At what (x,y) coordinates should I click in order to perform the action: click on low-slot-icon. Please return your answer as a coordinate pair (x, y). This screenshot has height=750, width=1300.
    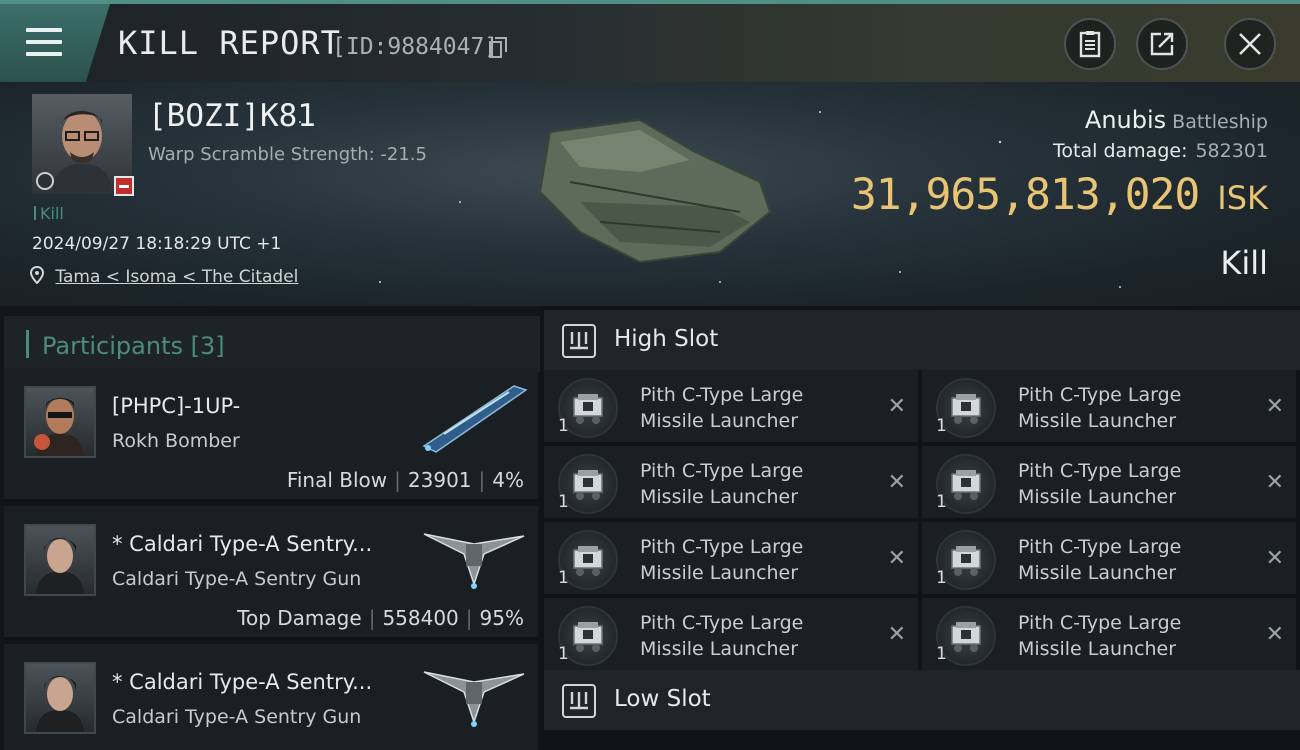
    Looking at the image, I should click on (579, 701).